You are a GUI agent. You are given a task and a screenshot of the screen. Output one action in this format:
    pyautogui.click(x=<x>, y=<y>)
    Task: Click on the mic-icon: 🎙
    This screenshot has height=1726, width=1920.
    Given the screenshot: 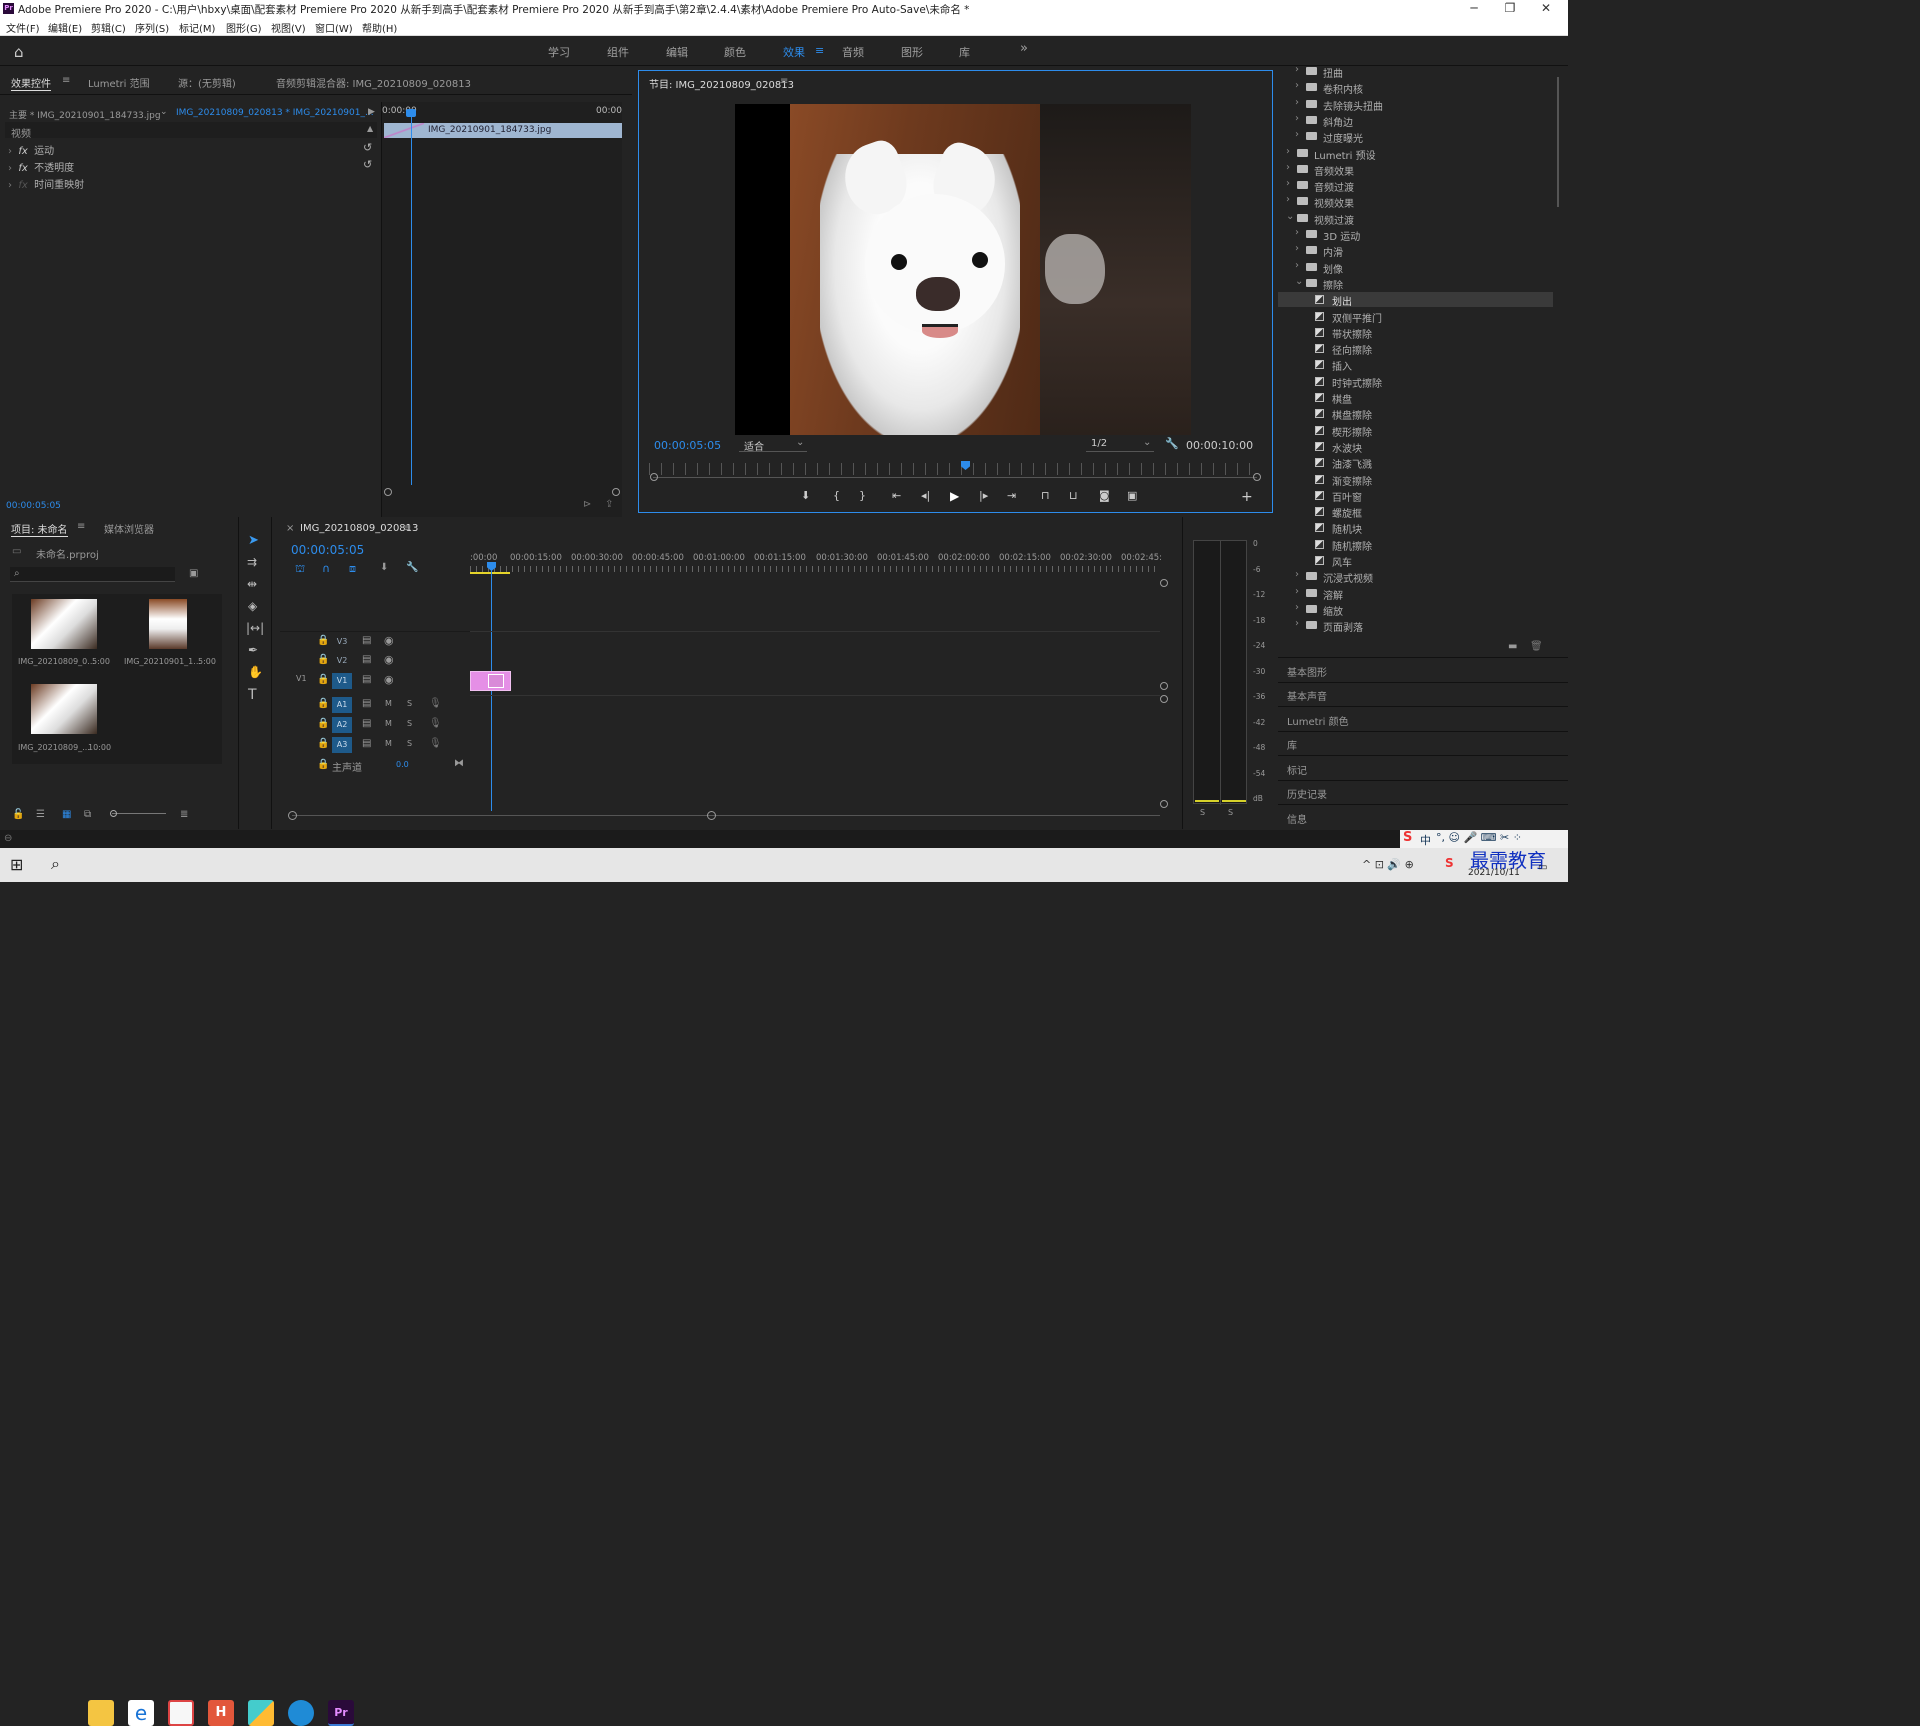 What is the action you would take?
    pyautogui.click(x=435, y=743)
    